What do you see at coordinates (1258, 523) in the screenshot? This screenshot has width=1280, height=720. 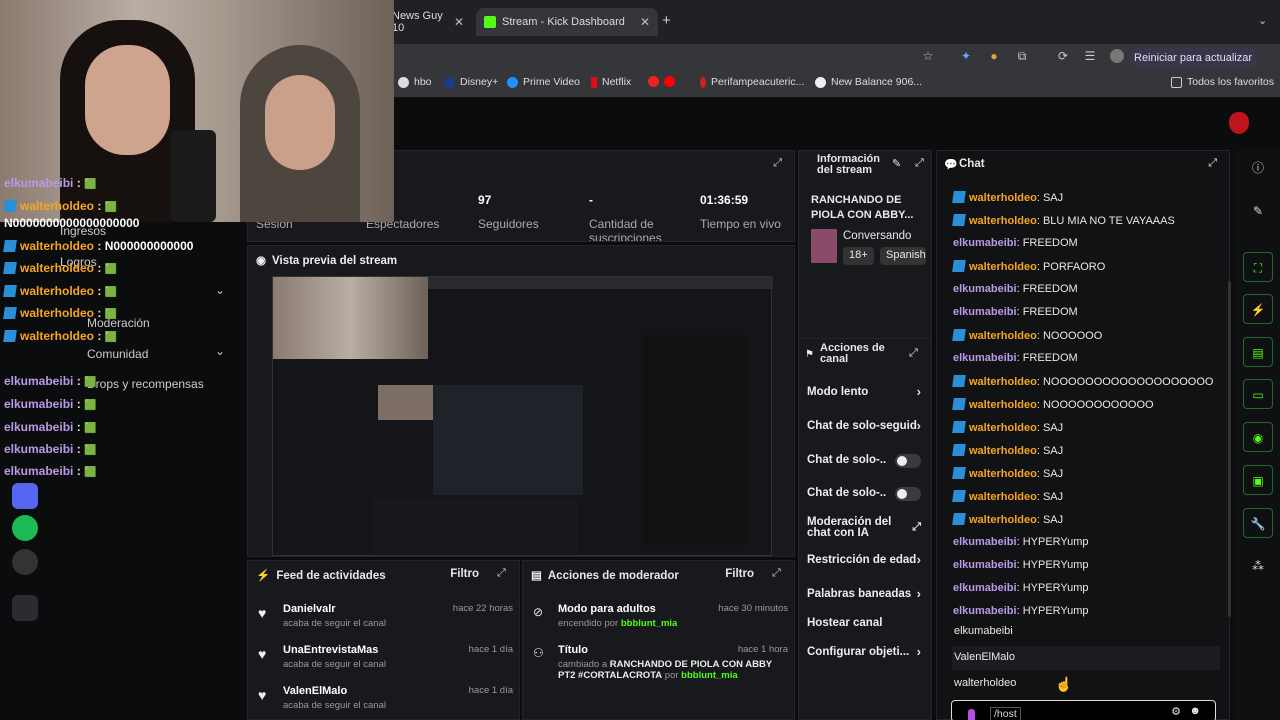 I see `wrench-icon: 🔧` at bounding box center [1258, 523].